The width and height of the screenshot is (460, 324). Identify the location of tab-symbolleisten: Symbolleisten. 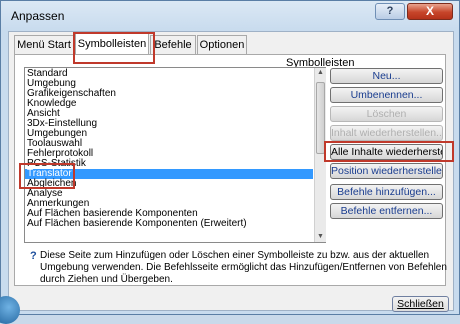
(112, 43).